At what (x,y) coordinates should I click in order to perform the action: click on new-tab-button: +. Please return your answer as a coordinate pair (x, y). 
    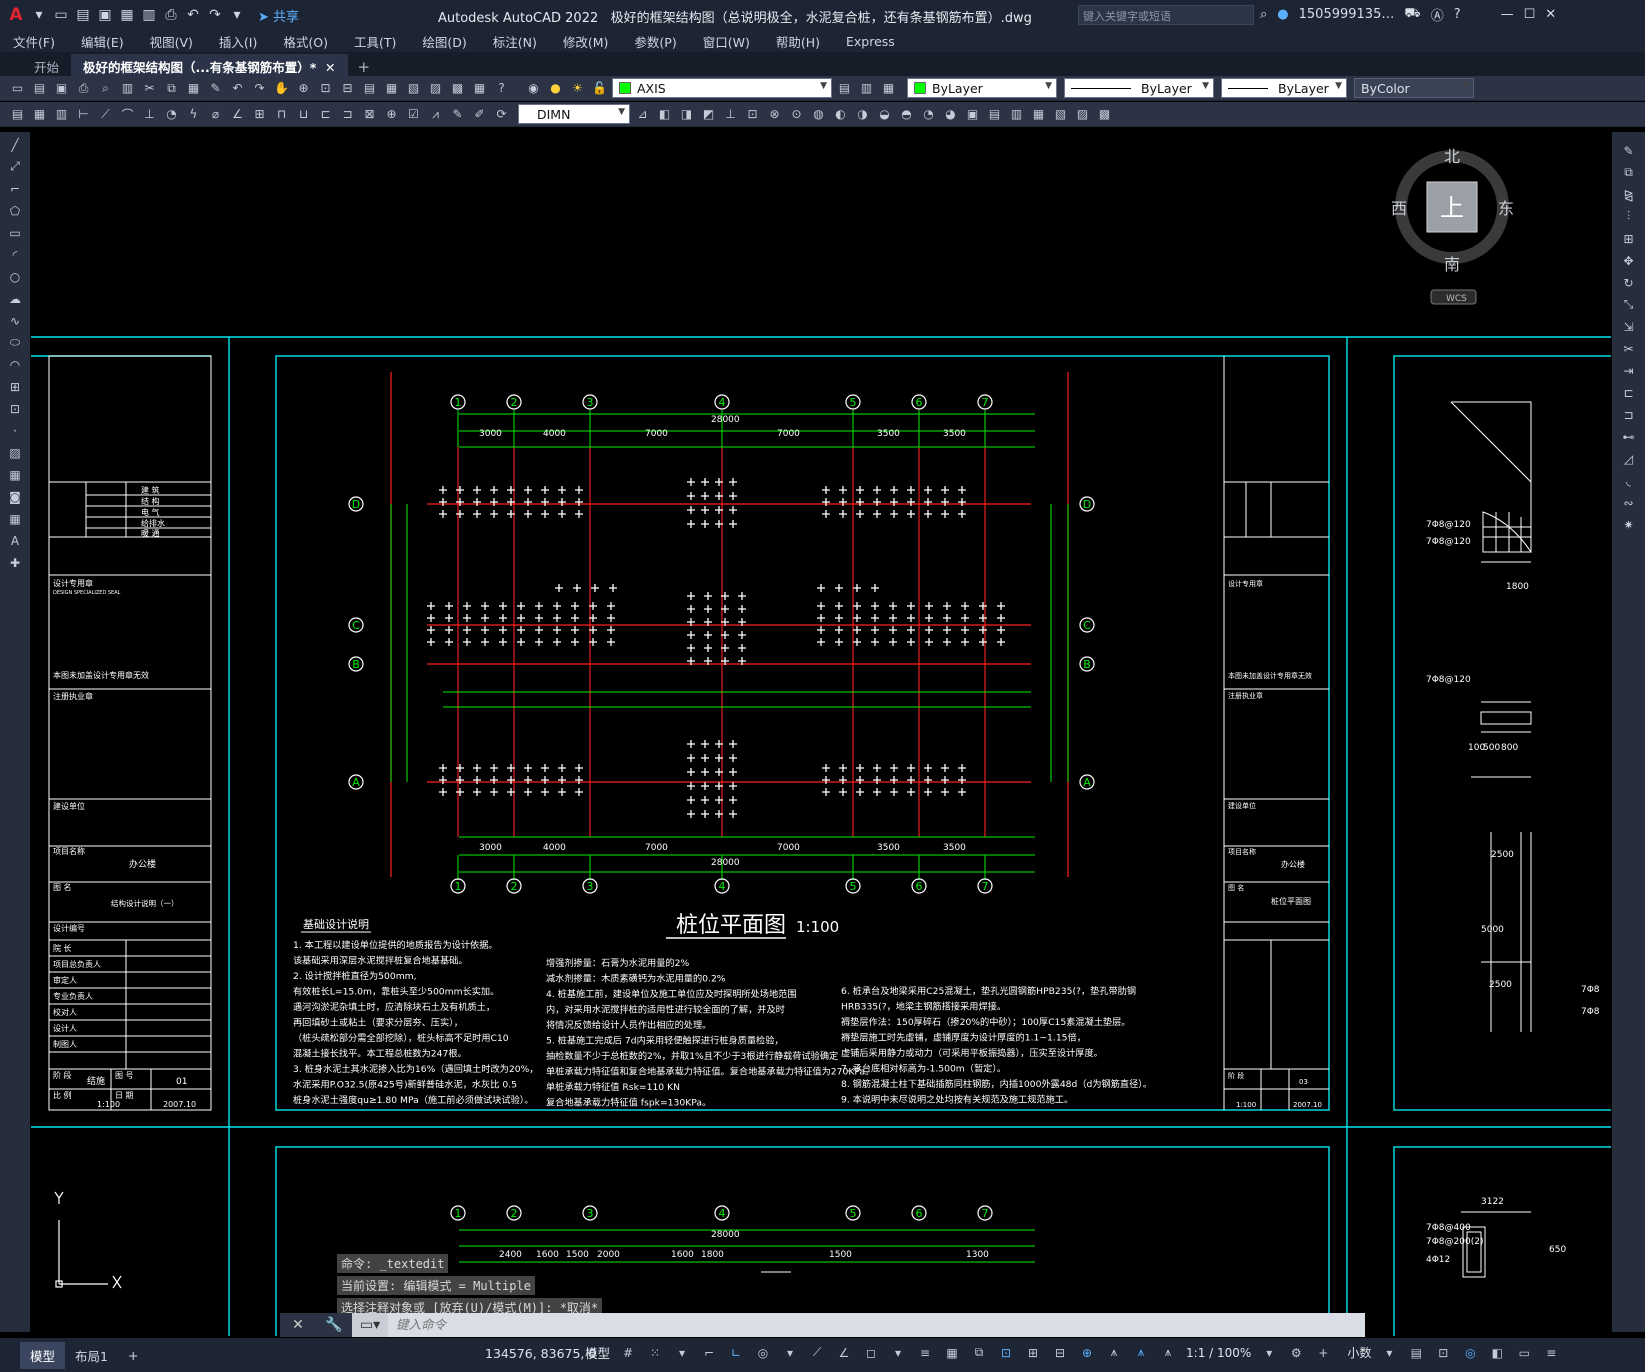
    Looking at the image, I should click on (364, 67).